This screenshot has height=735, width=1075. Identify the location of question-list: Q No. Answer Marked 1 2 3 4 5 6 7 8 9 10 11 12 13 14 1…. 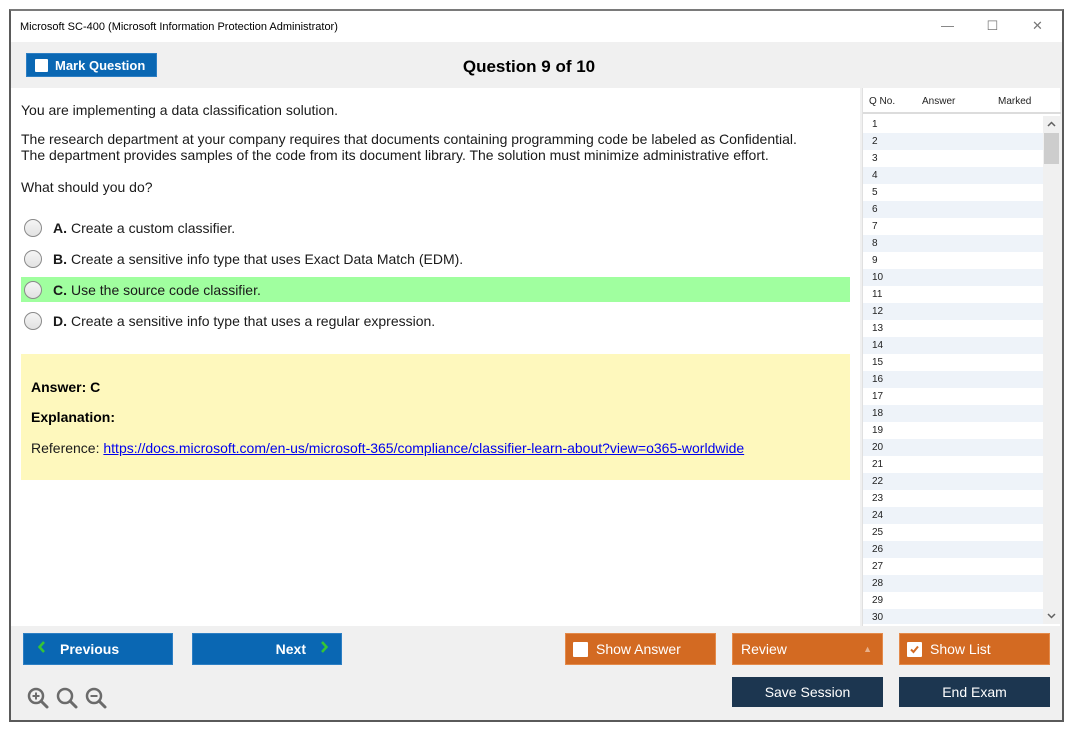
(961, 357).